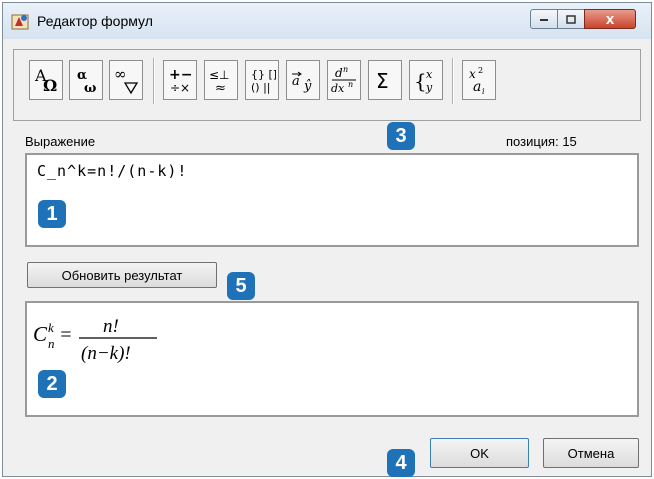 The height and width of the screenshot is (479, 654). I want to click on close-icon: x, so click(610, 19).